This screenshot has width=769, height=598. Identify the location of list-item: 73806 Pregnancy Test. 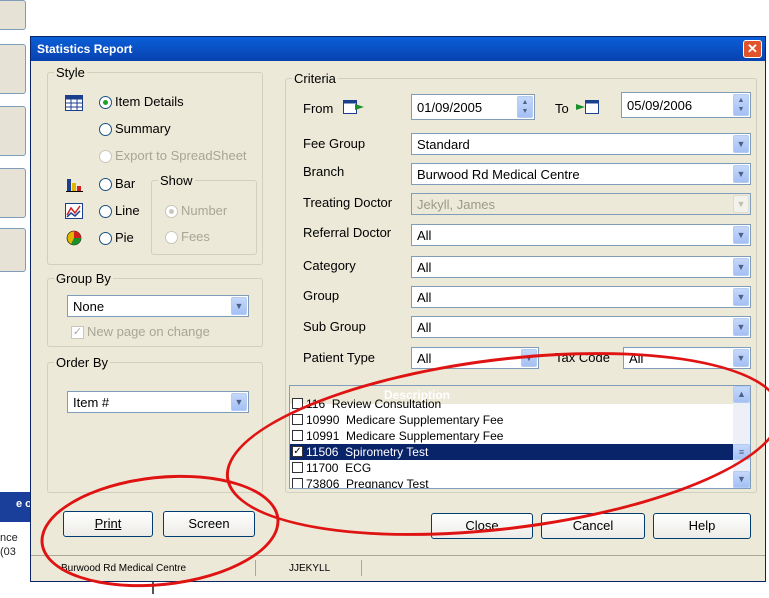
(512, 482).